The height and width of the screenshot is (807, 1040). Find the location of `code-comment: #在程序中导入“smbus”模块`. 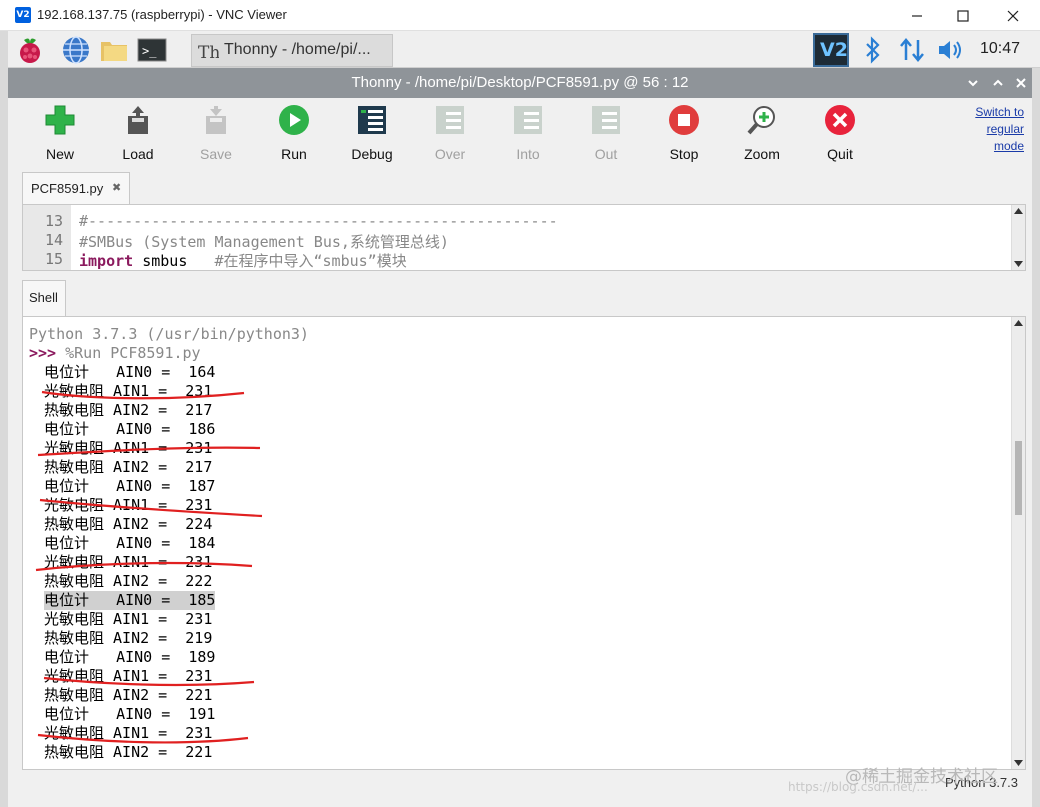

code-comment: #在程序中导入“smbus”模块 is located at coordinates (297, 261).